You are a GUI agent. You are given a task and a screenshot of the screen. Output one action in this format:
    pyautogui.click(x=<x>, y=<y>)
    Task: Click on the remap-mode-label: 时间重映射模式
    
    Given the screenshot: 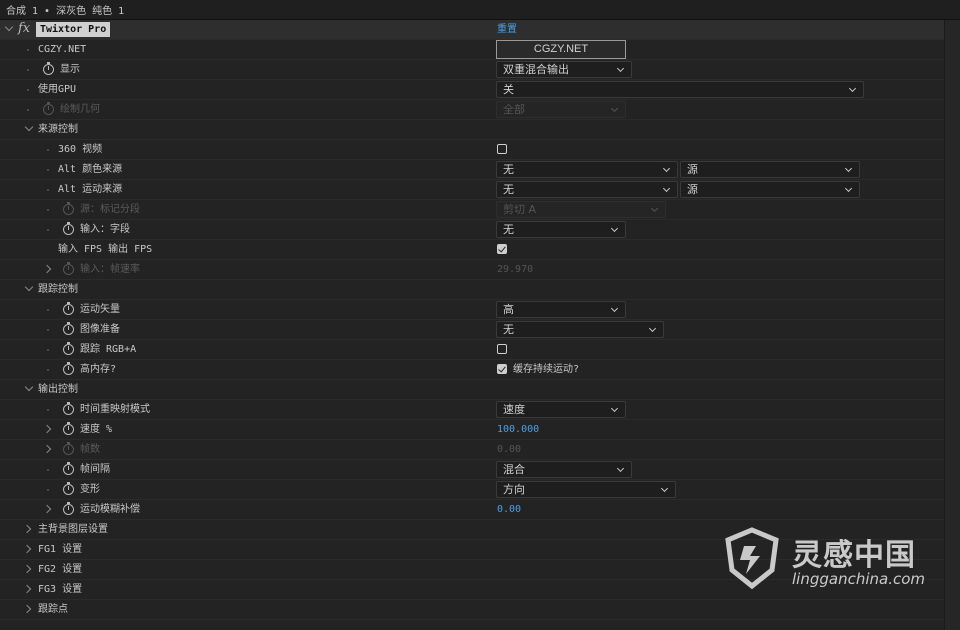 What is the action you would take?
    pyautogui.click(x=115, y=409)
    